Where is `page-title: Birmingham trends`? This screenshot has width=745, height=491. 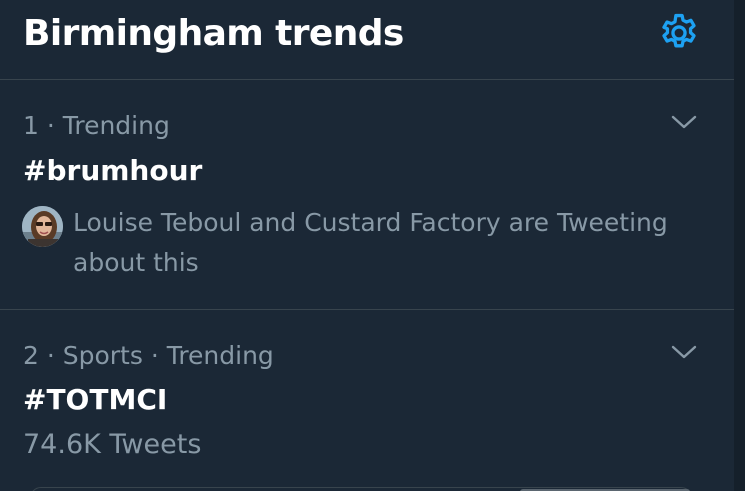
page-title: Birmingham trends is located at coordinates (213, 33).